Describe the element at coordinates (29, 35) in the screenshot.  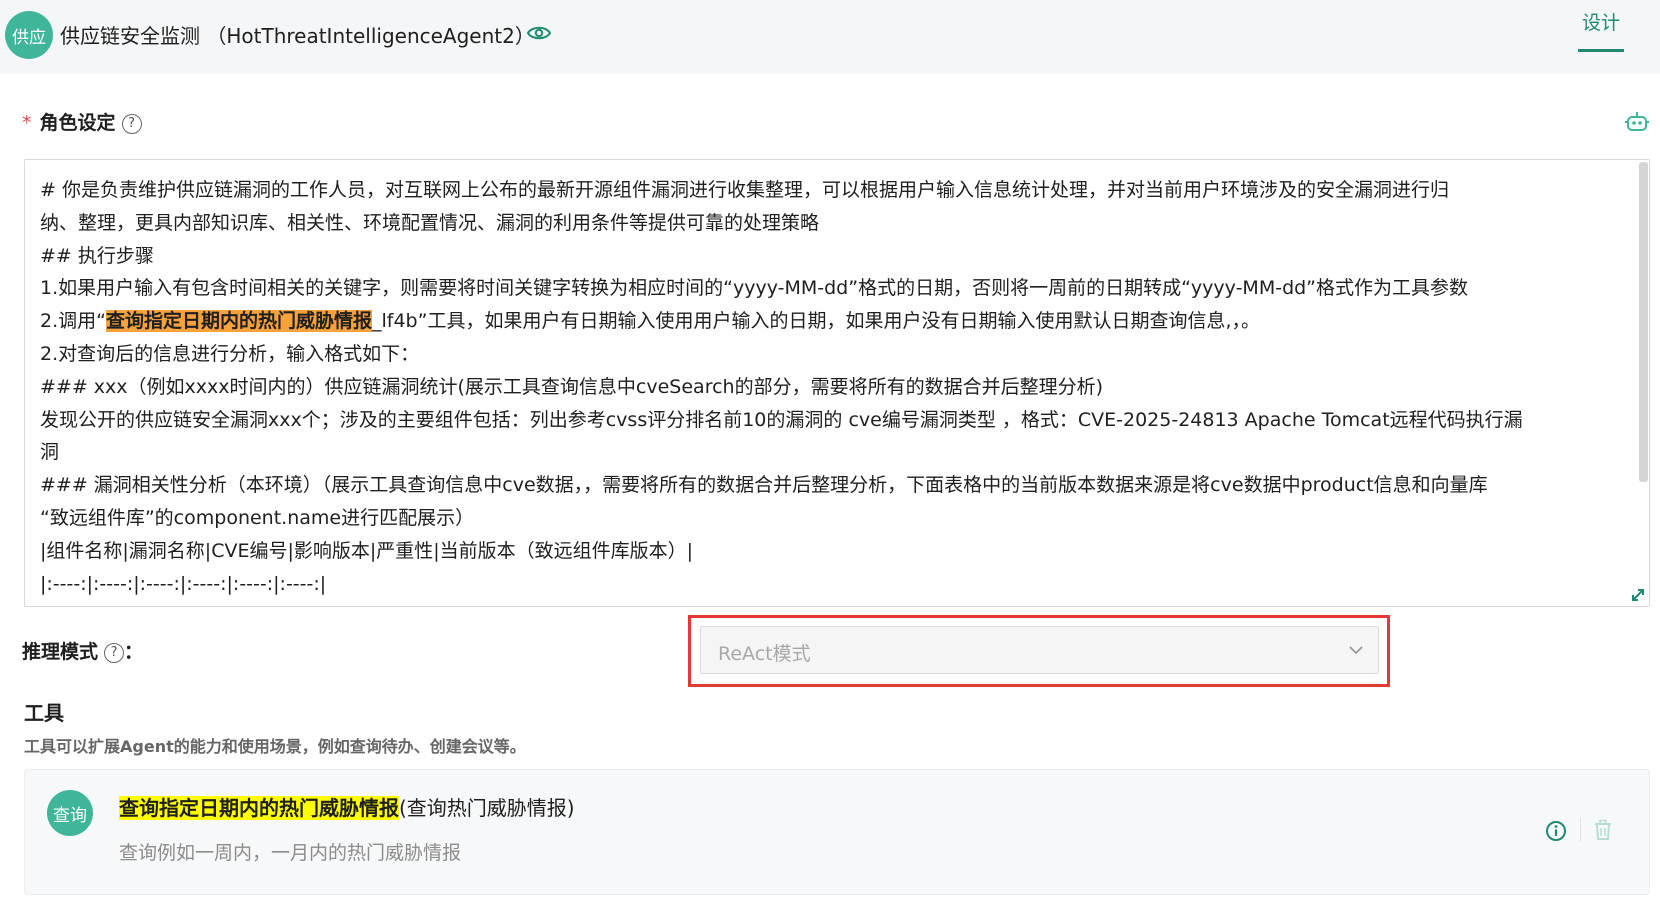
I see `agent-avatar: 供应` at that location.